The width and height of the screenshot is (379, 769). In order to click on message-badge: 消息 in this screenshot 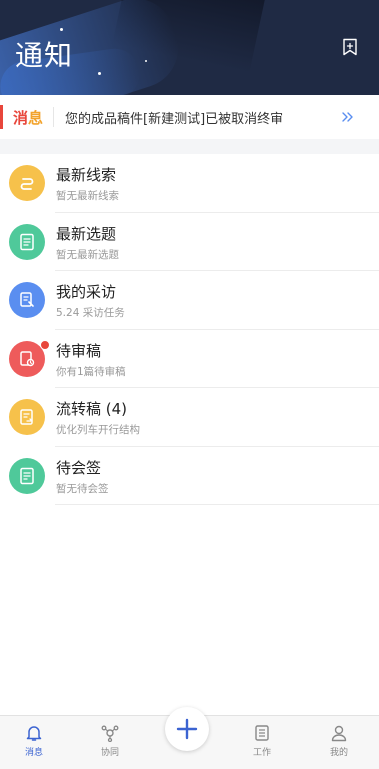, I will do `click(26, 117)`.